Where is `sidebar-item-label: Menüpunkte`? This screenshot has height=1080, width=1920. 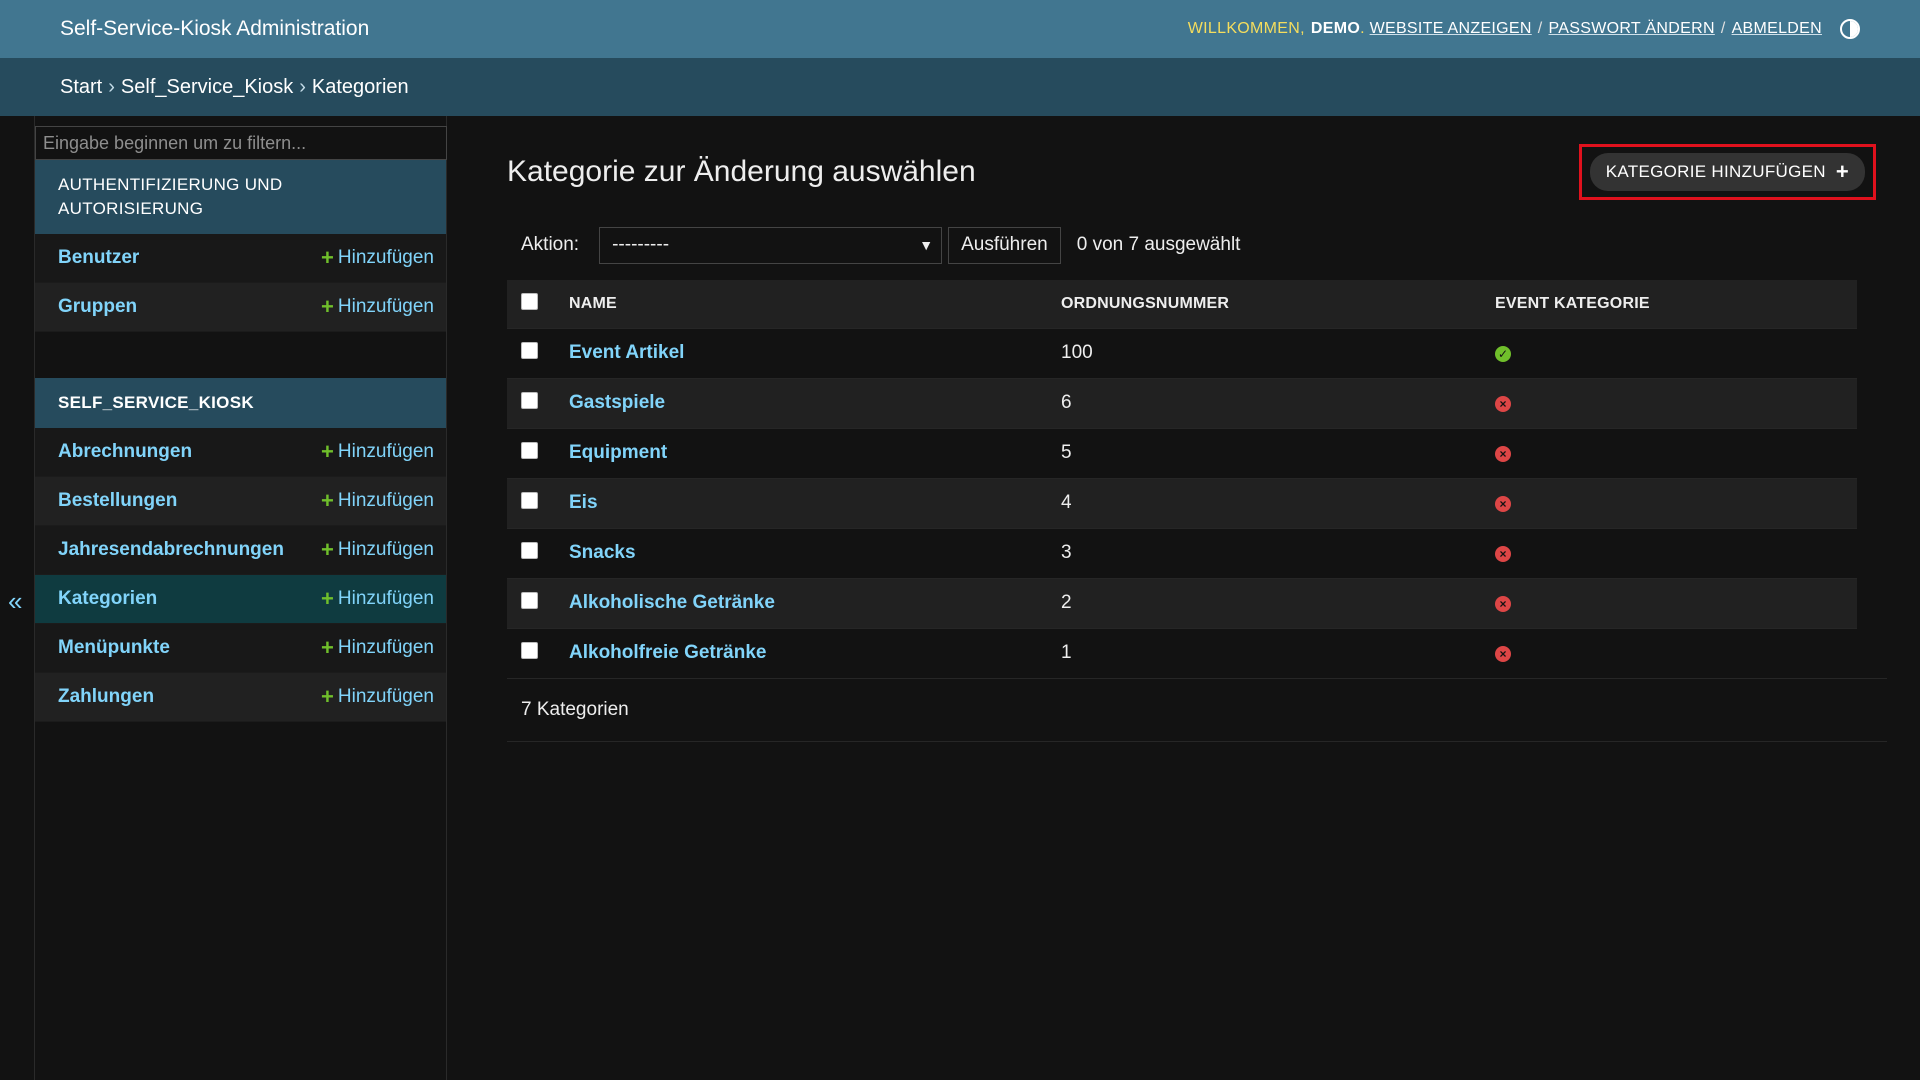 sidebar-item-label: Menüpunkte is located at coordinates (114, 648).